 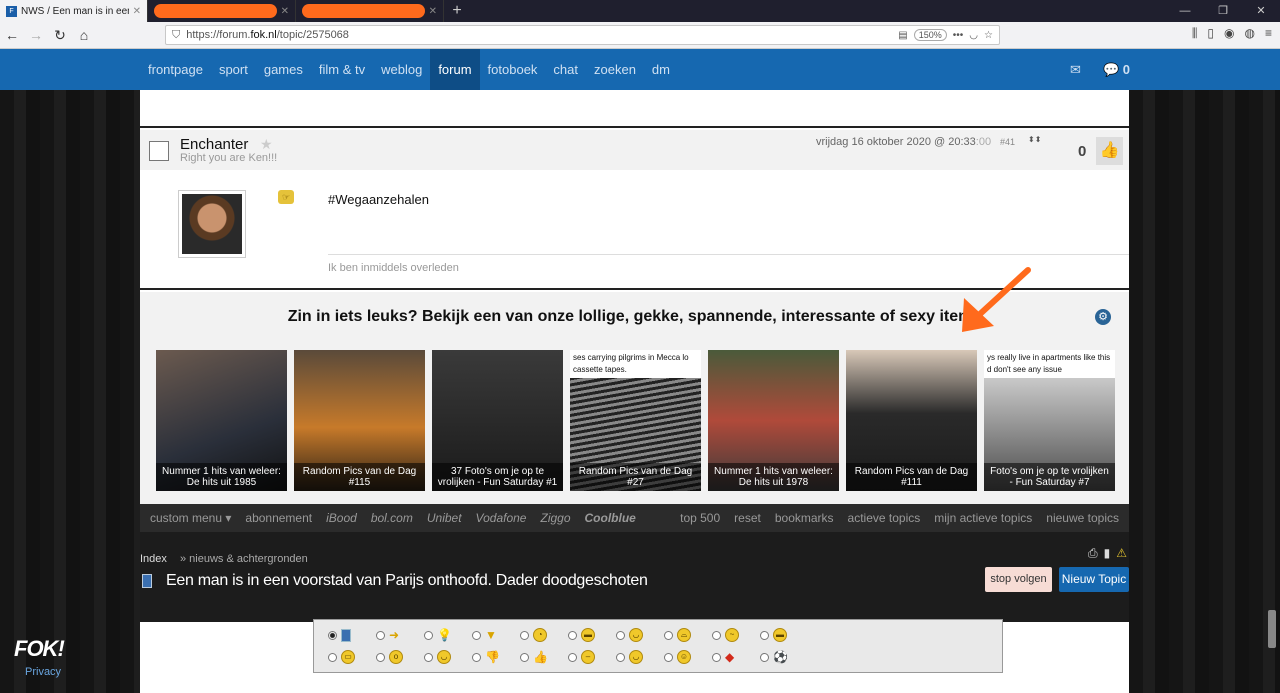 What do you see at coordinates (513, 69) in the screenshot?
I see `nav-fotoboek: fotoboek` at bounding box center [513, 69].